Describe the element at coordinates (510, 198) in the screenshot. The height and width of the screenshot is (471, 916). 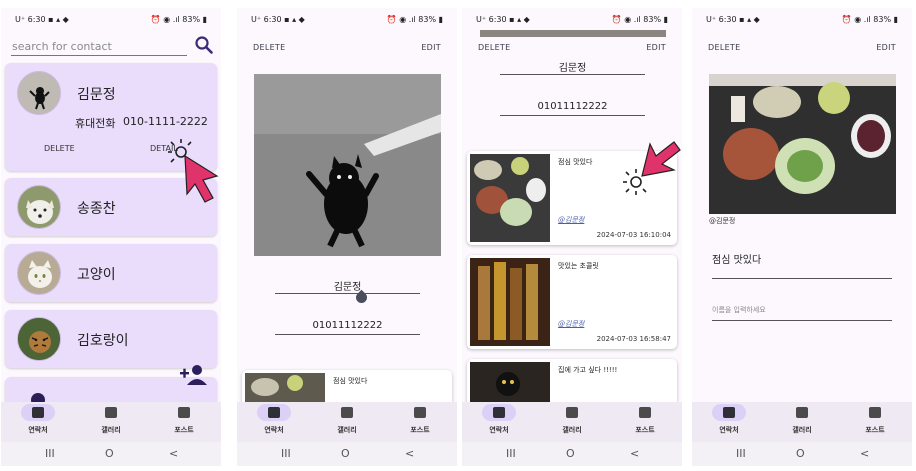
I see `post-thumbnail` at that location.